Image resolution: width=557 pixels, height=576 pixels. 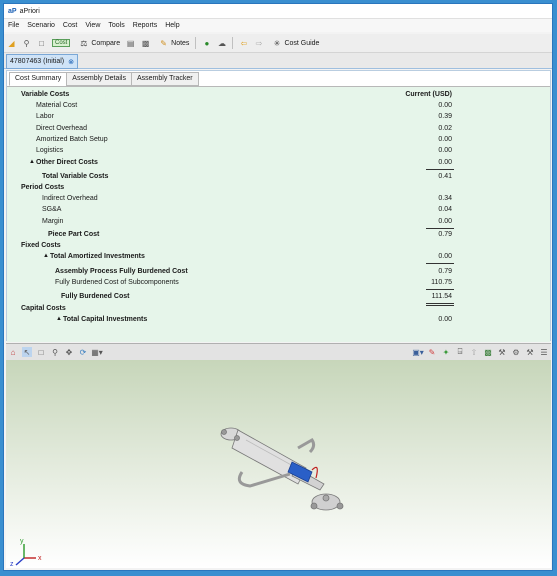 I want to click on table-row: SG&A 0.04, so click(x=278, y=211).